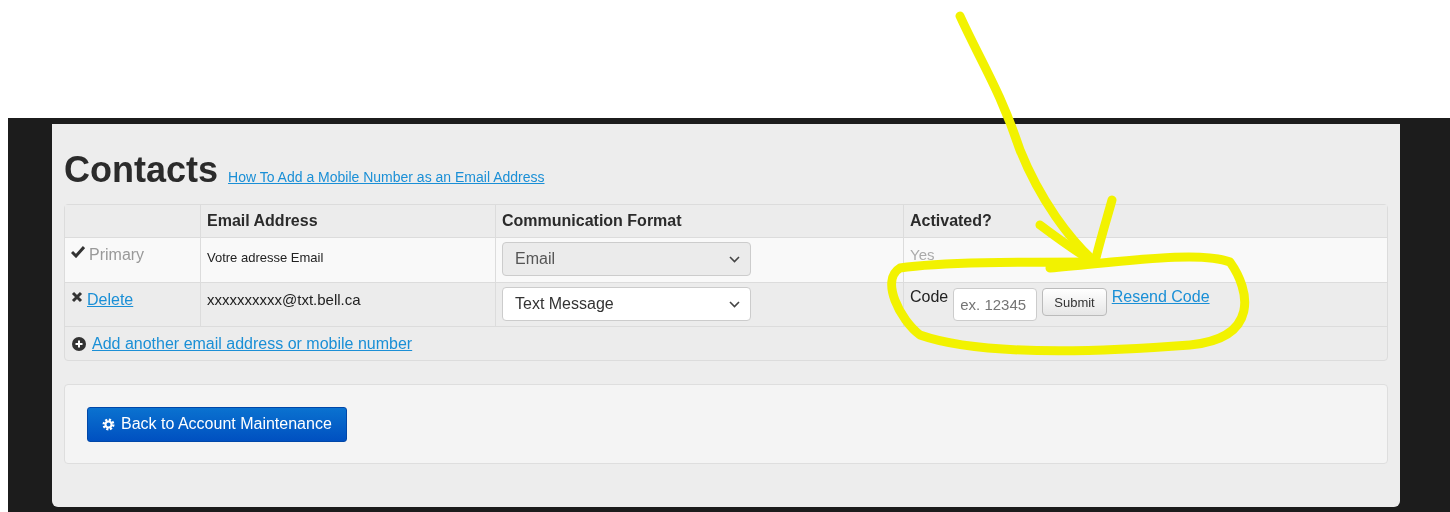  I want to click on column-header: Email Address, so click(262, 221).